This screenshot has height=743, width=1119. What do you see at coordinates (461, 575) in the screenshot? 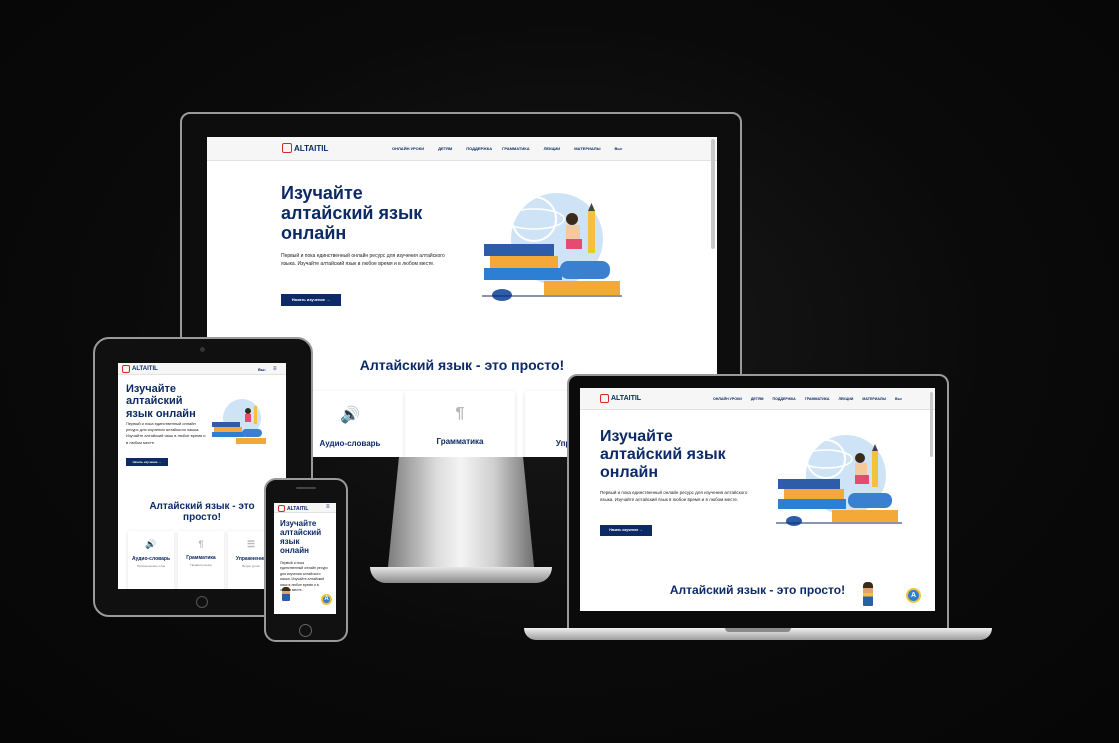
I see `monitor-stand-base` at bounding box center [461, 575].